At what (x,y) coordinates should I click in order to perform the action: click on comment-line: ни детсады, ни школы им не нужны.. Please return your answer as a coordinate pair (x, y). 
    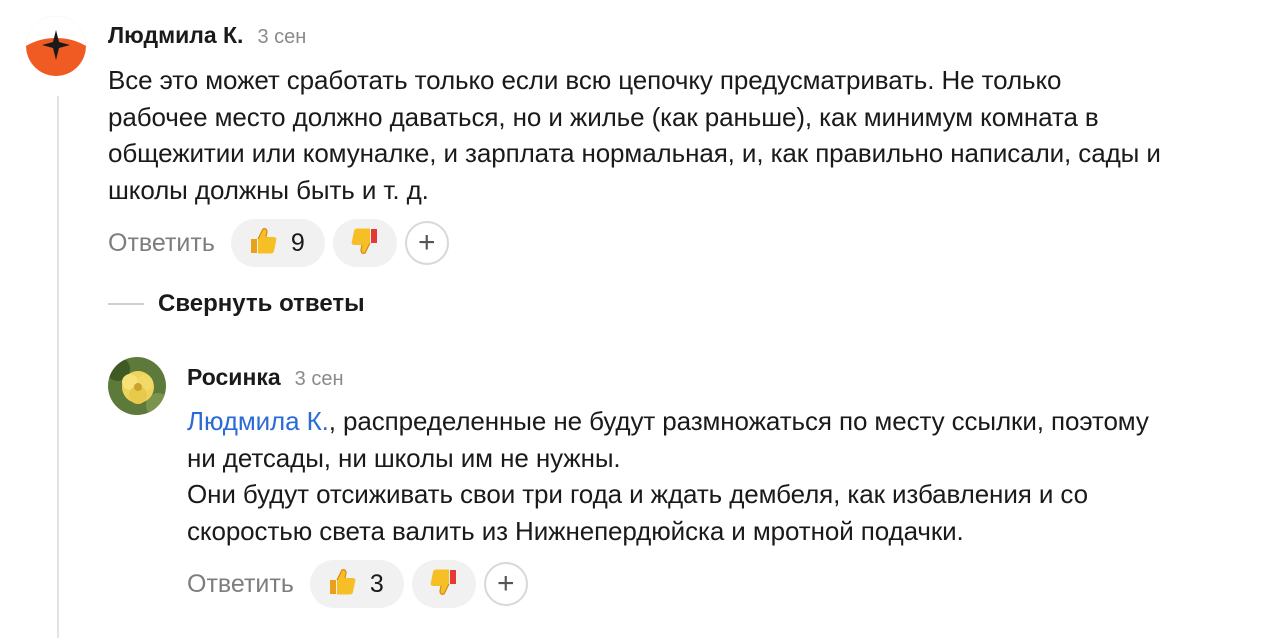
    Looking at the image, I should click on (404, 457).